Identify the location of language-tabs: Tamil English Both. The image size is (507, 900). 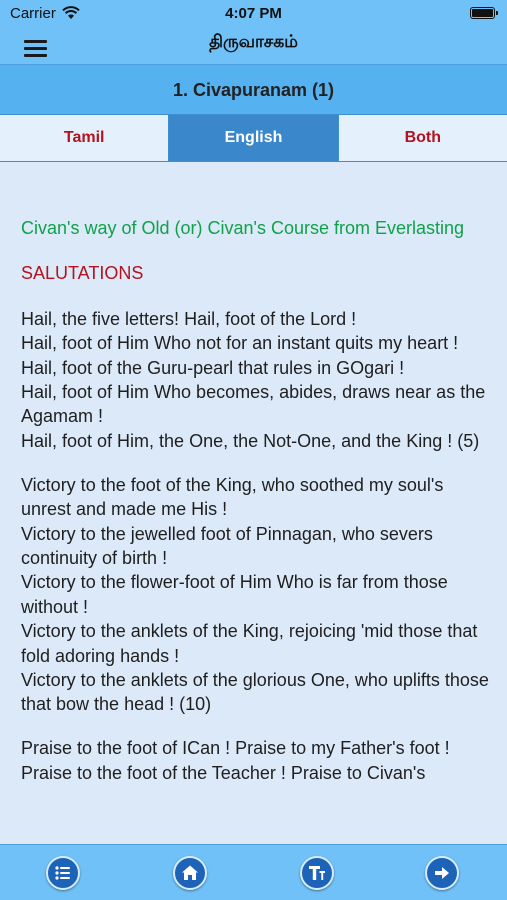
(253, 138).